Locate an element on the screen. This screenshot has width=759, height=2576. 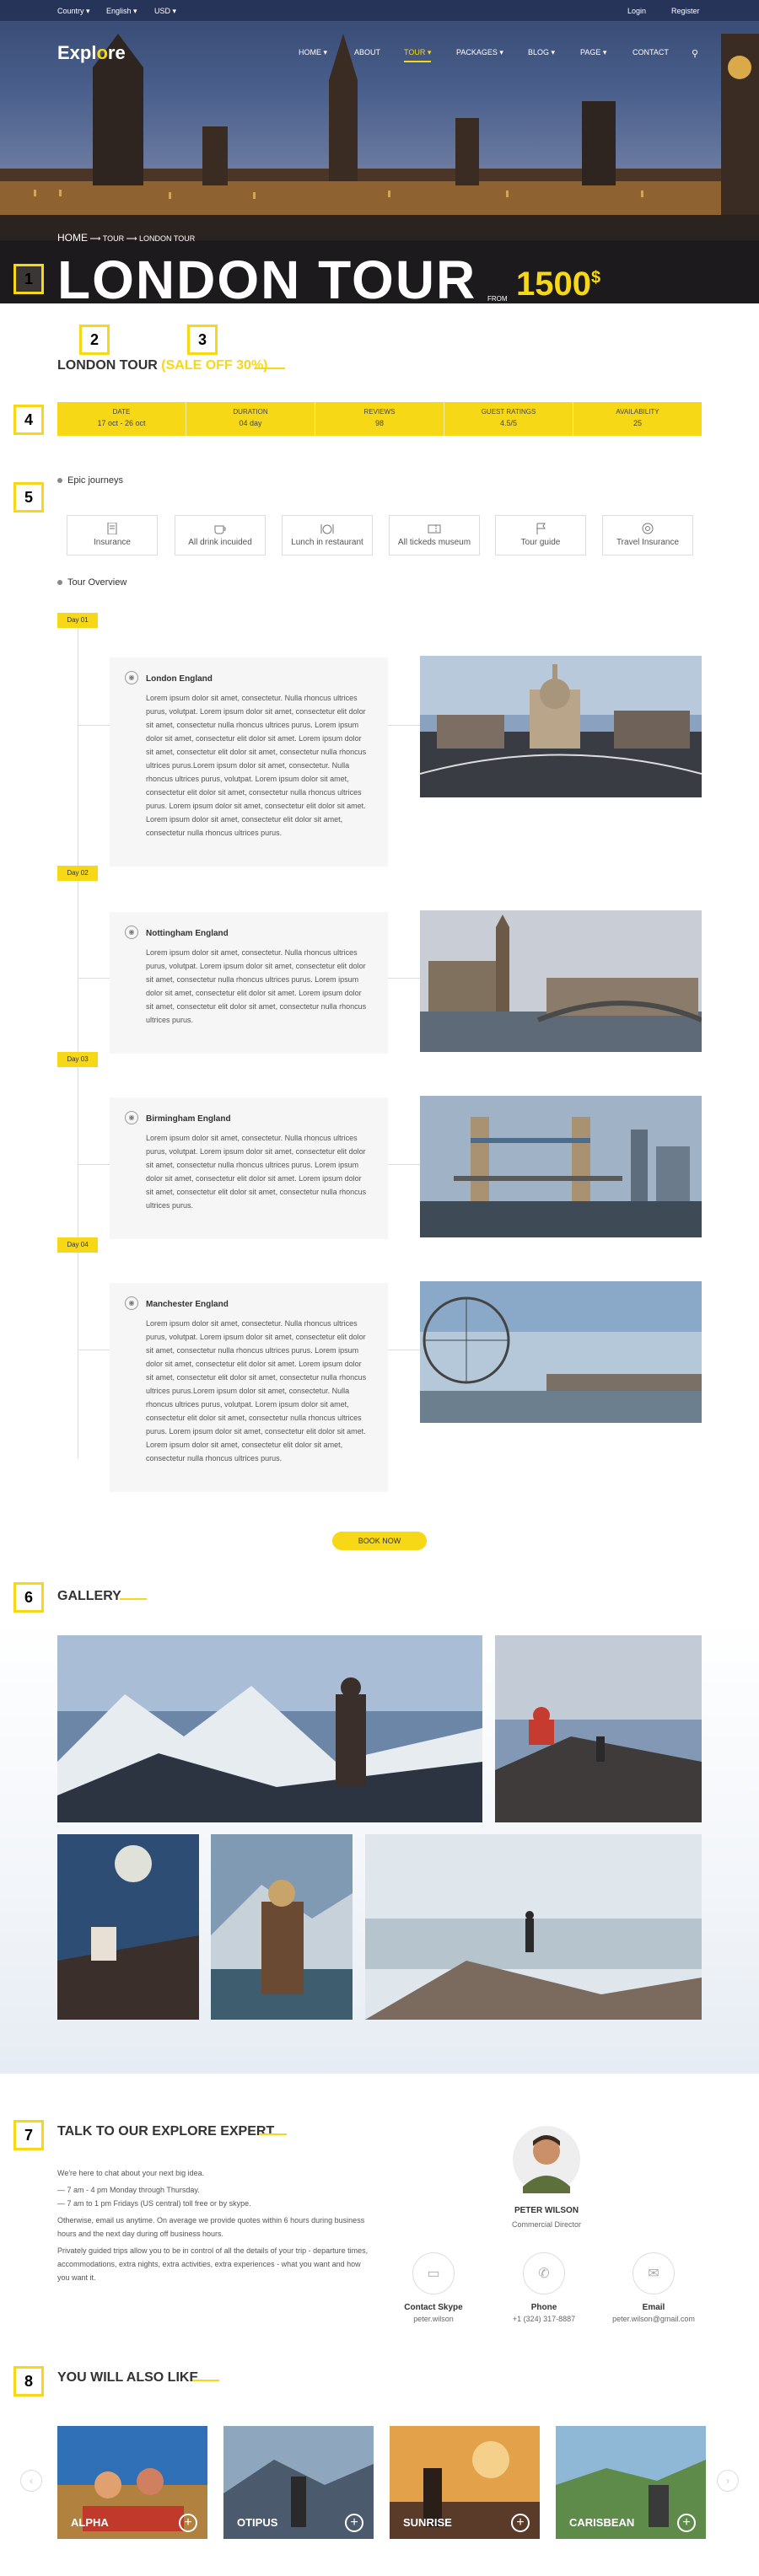
breadcrumb-home: HOME is located at coordinates (72, 238).